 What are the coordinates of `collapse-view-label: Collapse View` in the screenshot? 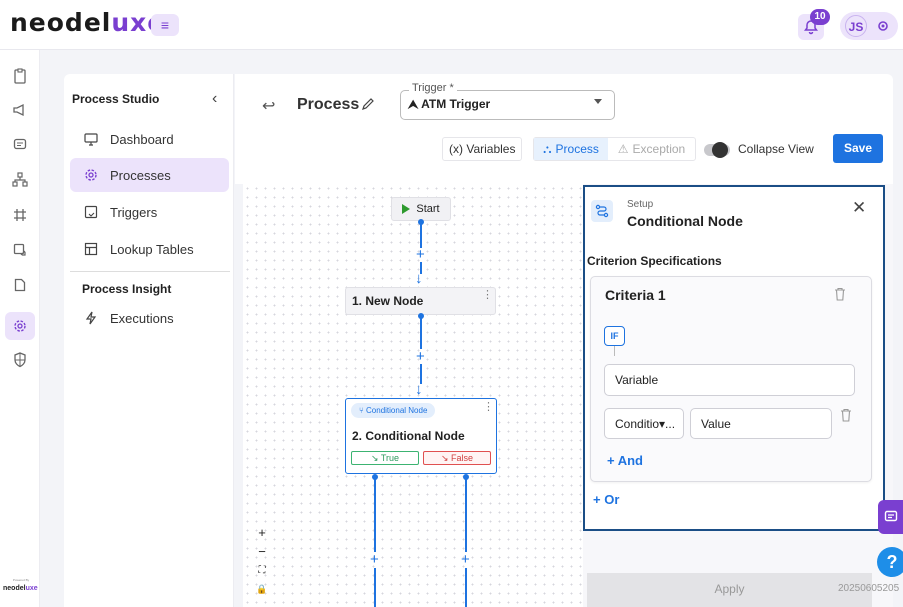 It's located at (776, 149).